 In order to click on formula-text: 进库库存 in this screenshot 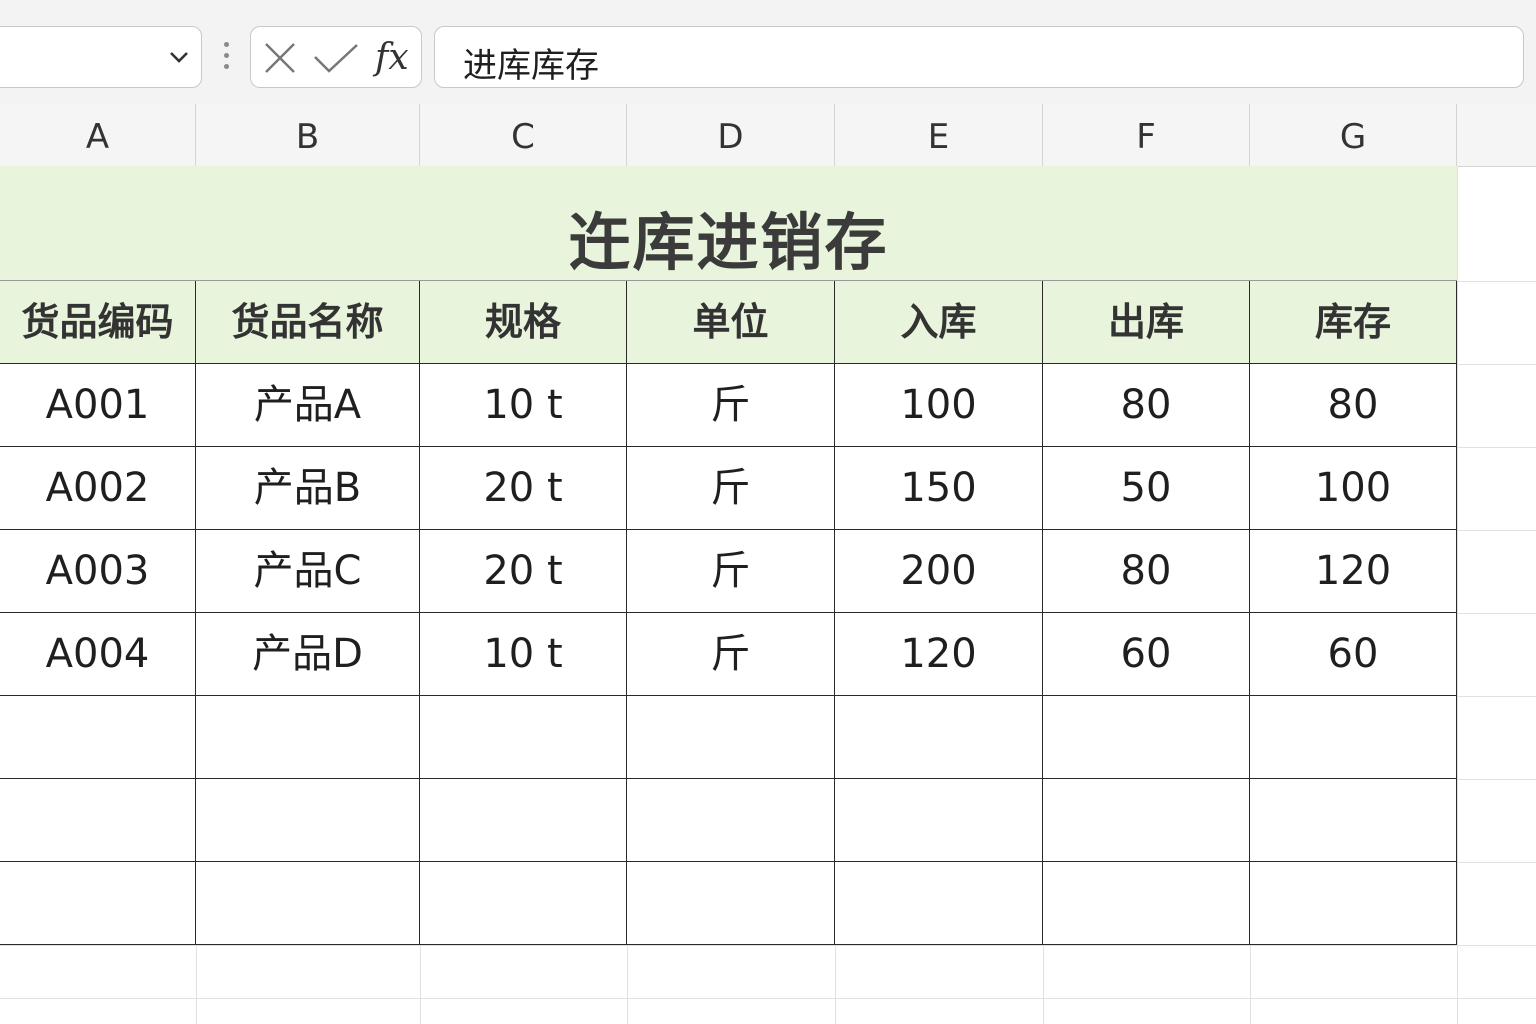, I will do `click(531, 66)`.